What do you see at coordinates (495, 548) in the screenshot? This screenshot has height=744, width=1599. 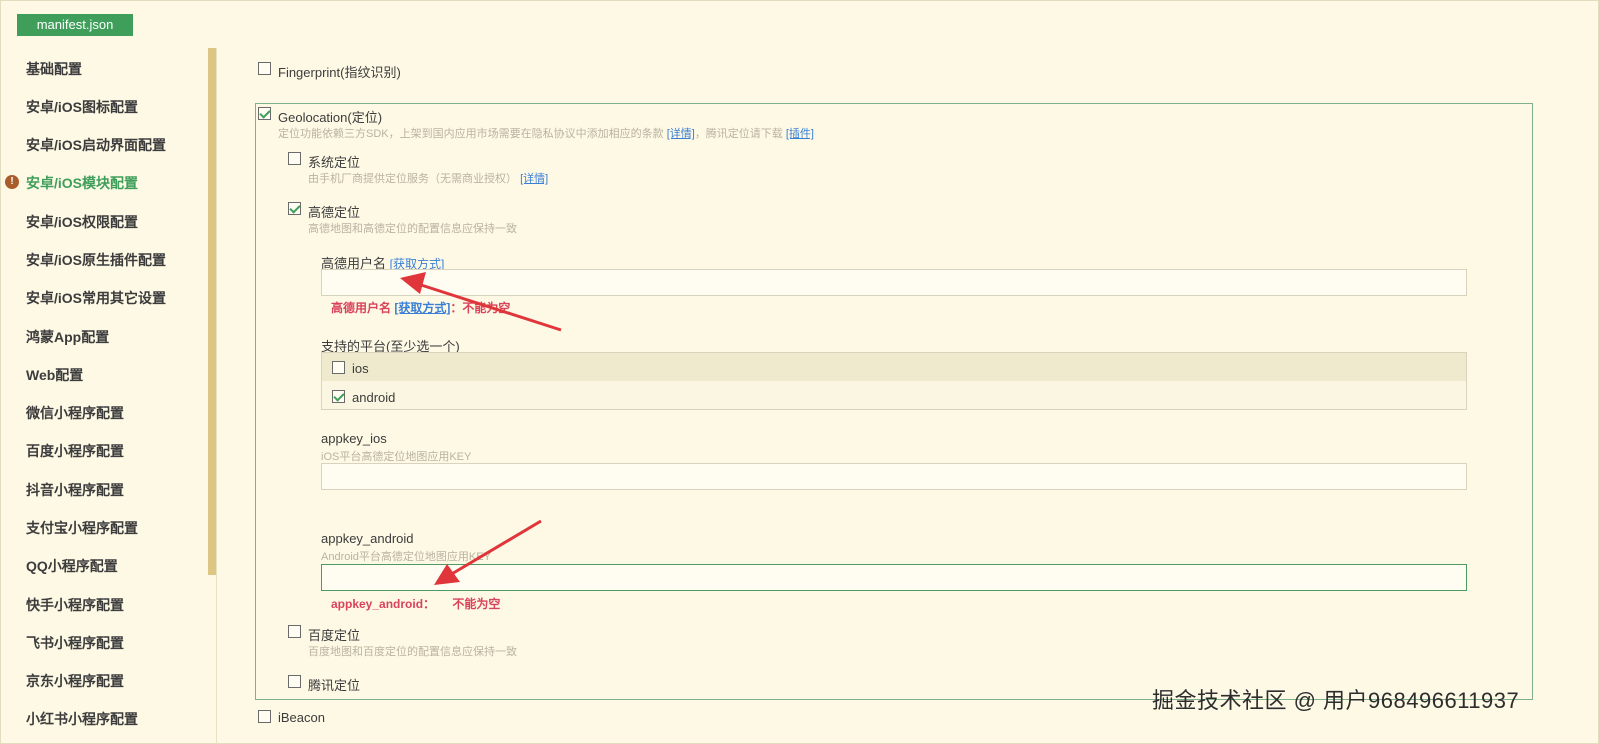 I see `annotation-arrow-2-shaft` at bounding box center [495, 548].